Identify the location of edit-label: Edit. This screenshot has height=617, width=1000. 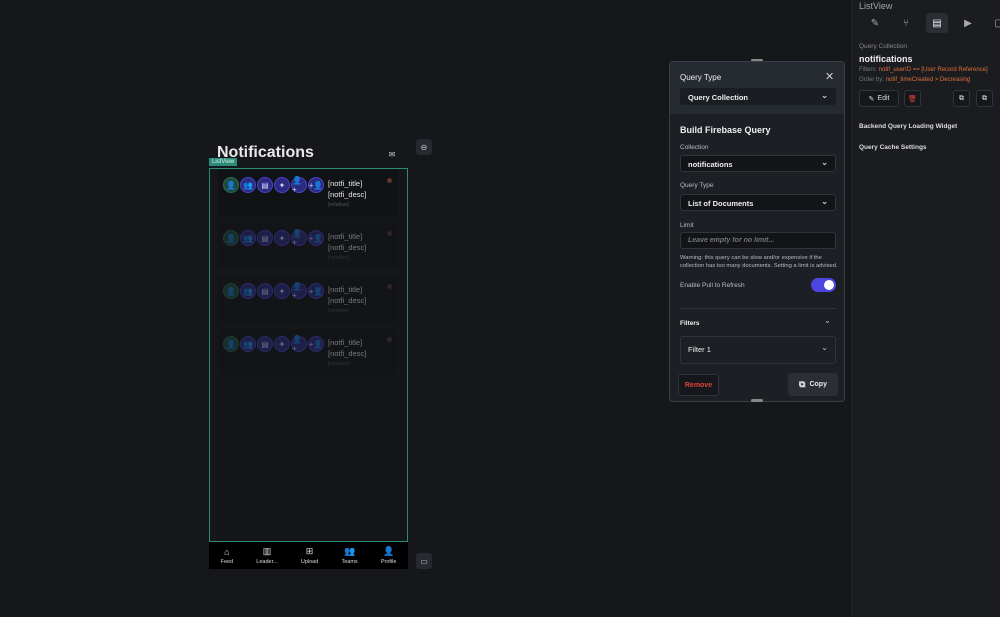
(883, 98).